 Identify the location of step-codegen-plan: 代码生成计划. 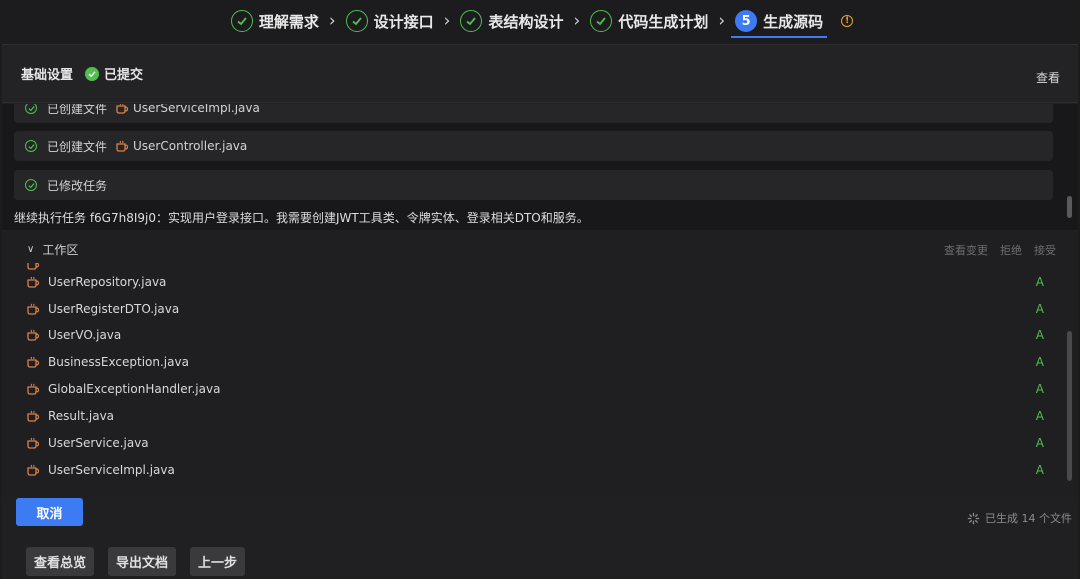
(649, 21).